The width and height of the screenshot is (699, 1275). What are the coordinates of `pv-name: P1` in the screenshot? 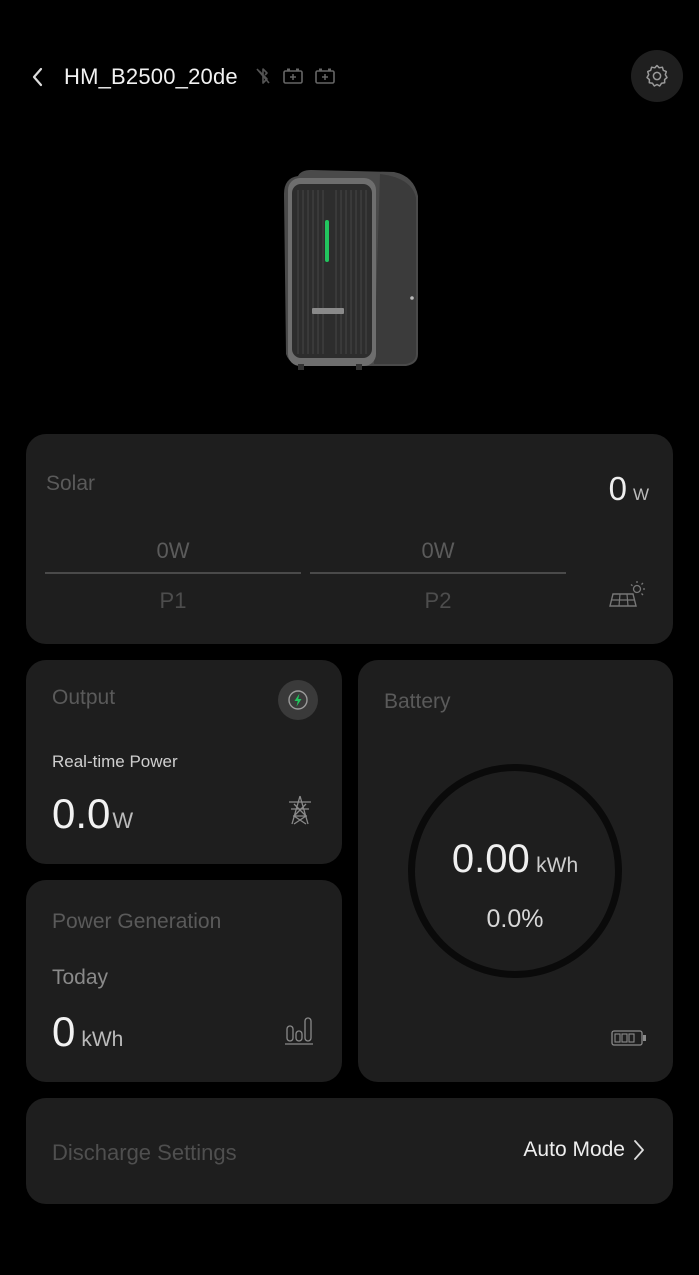 It's located at (173, 600).